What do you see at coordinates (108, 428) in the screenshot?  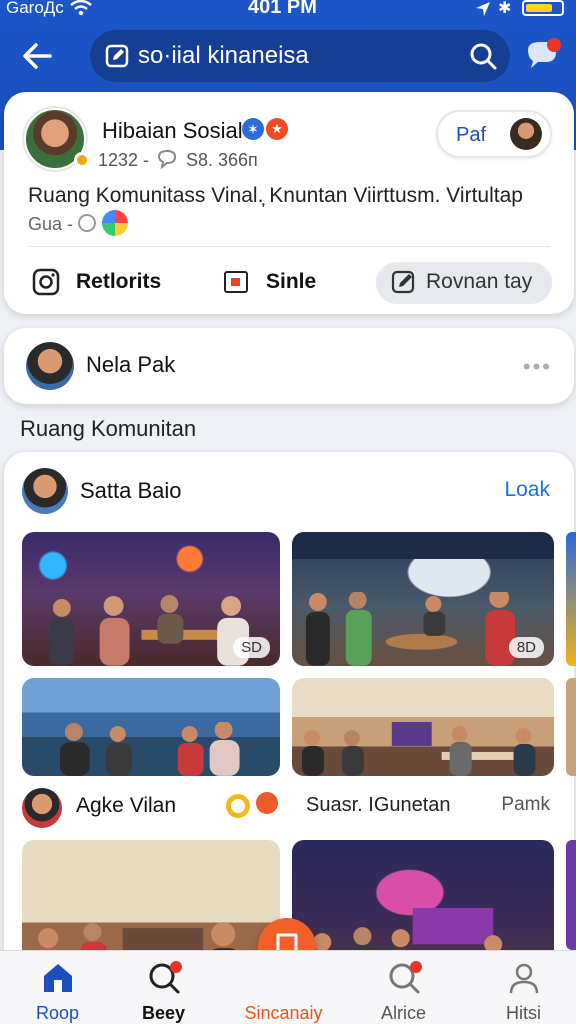 I see `section-title: Ruang Komunitan` at bounding box center [108, 428].